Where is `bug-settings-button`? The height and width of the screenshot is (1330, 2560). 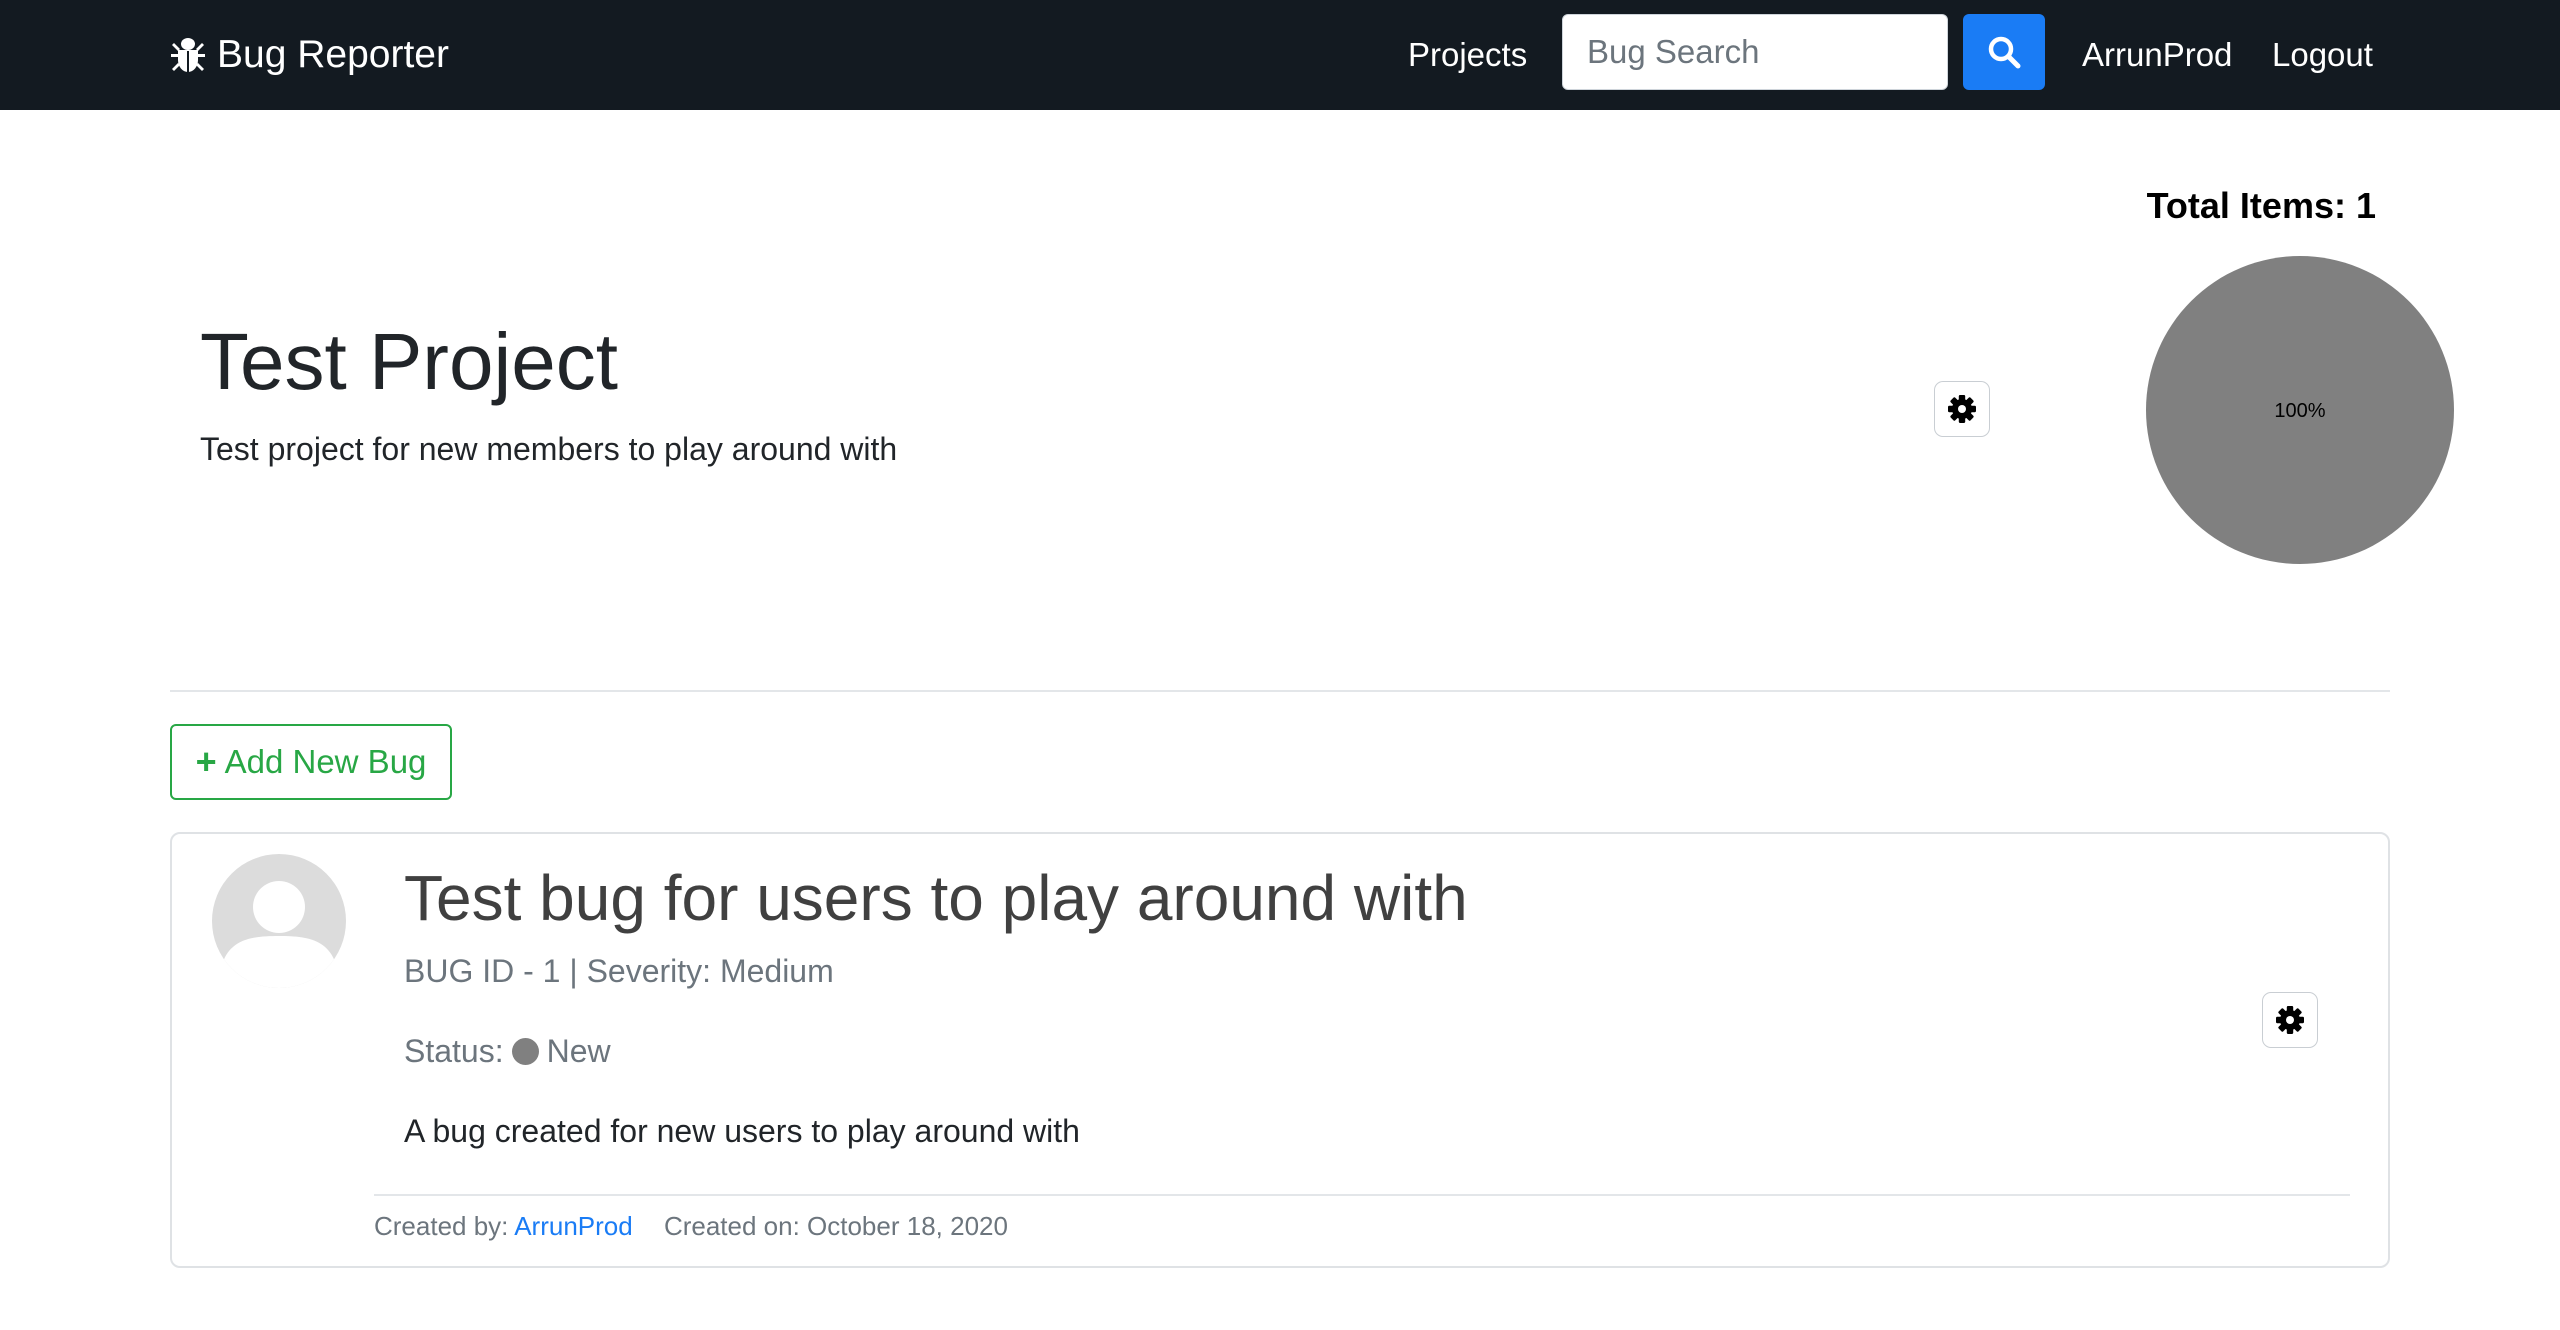 bug-settings-button is located at coordinates (2290, 1020).